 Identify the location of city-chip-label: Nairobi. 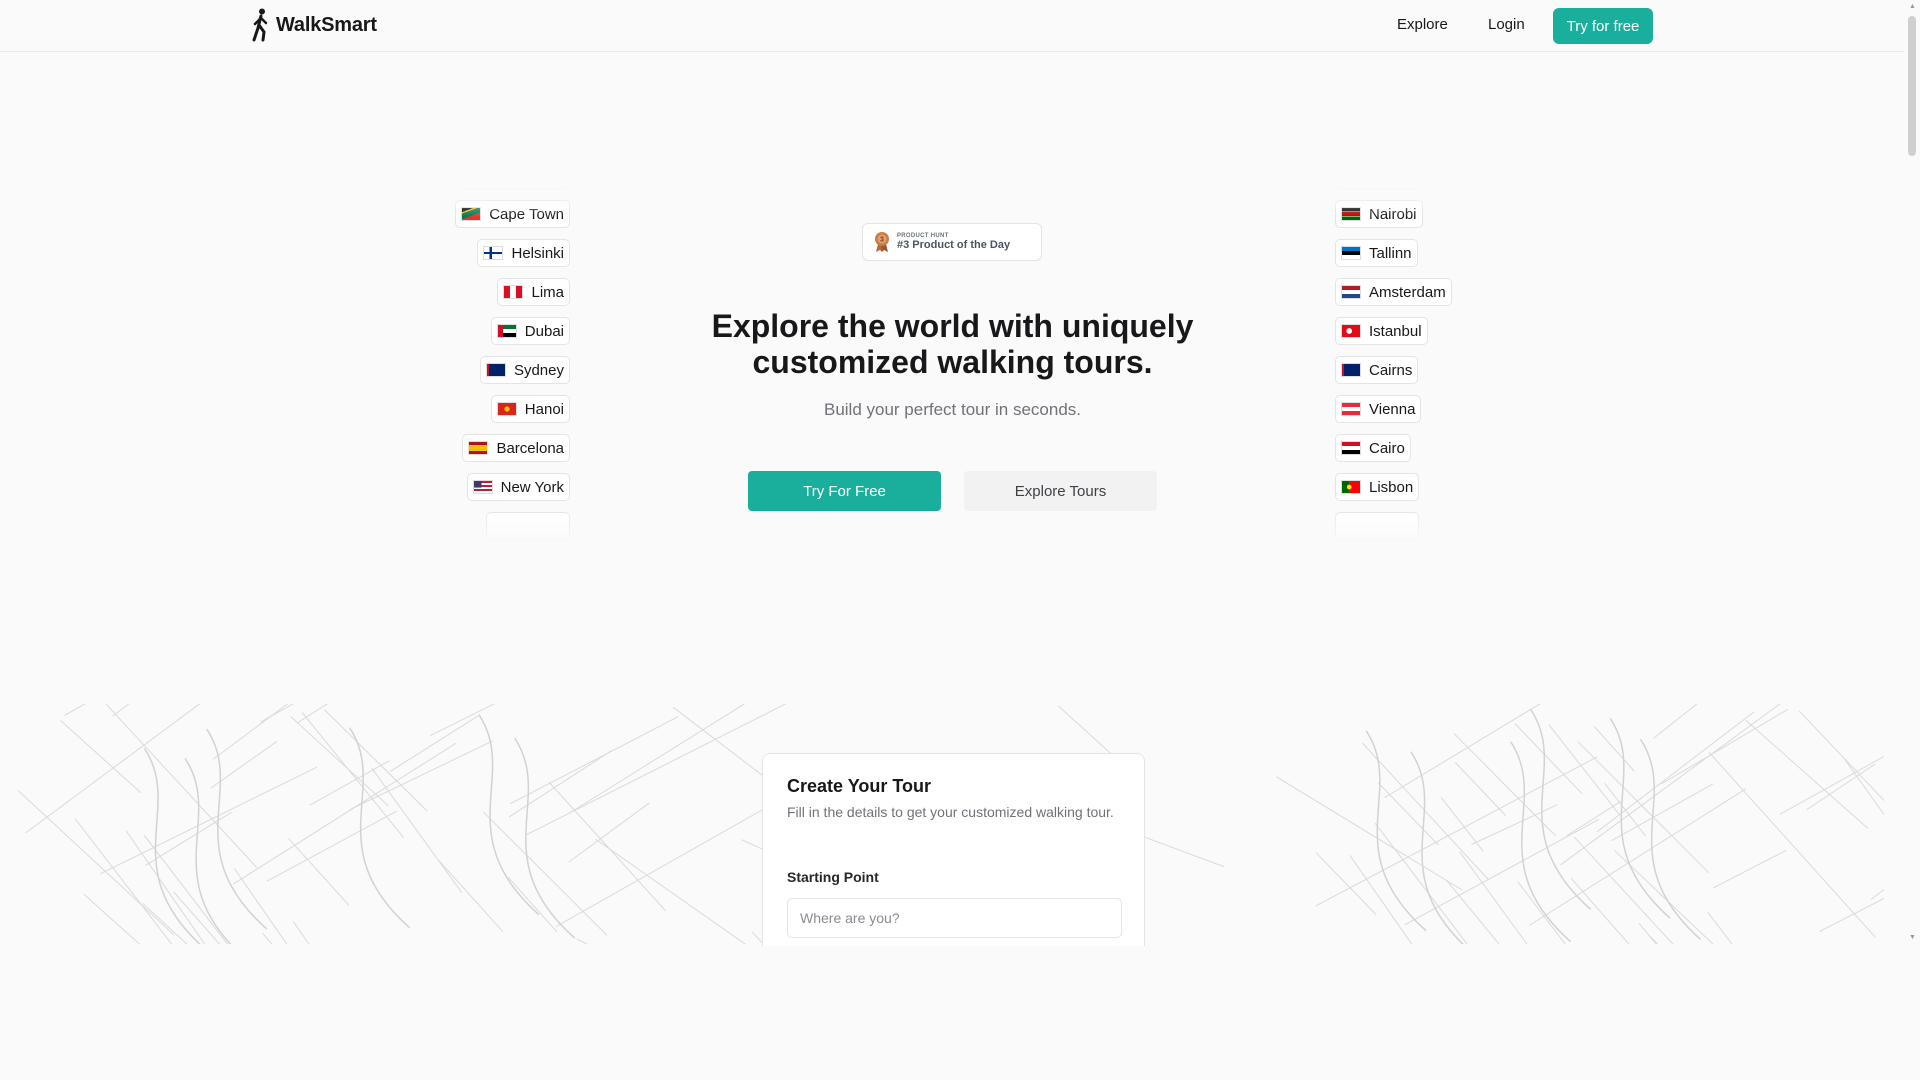
(1393, 214).